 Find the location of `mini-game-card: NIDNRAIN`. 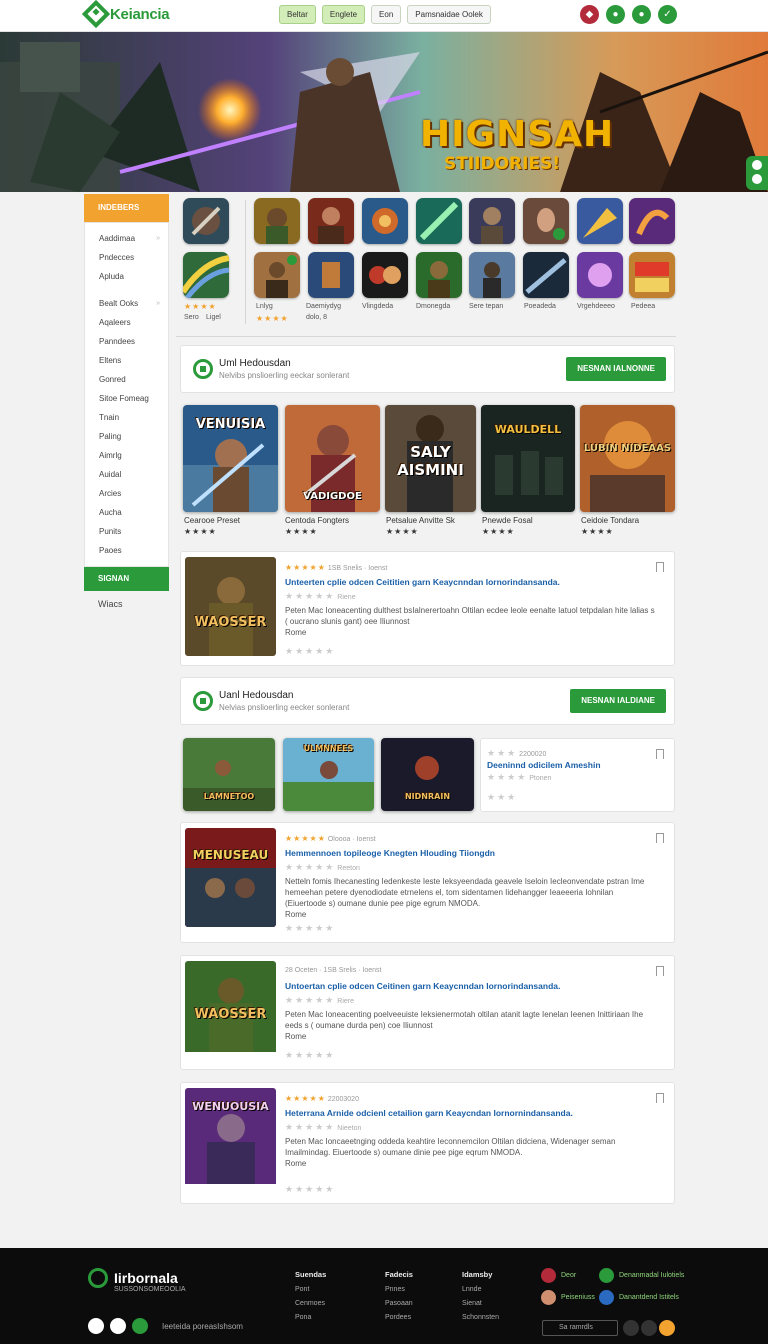

mini-game-card: NIDNRAIN is located at coordinates (427, 774).